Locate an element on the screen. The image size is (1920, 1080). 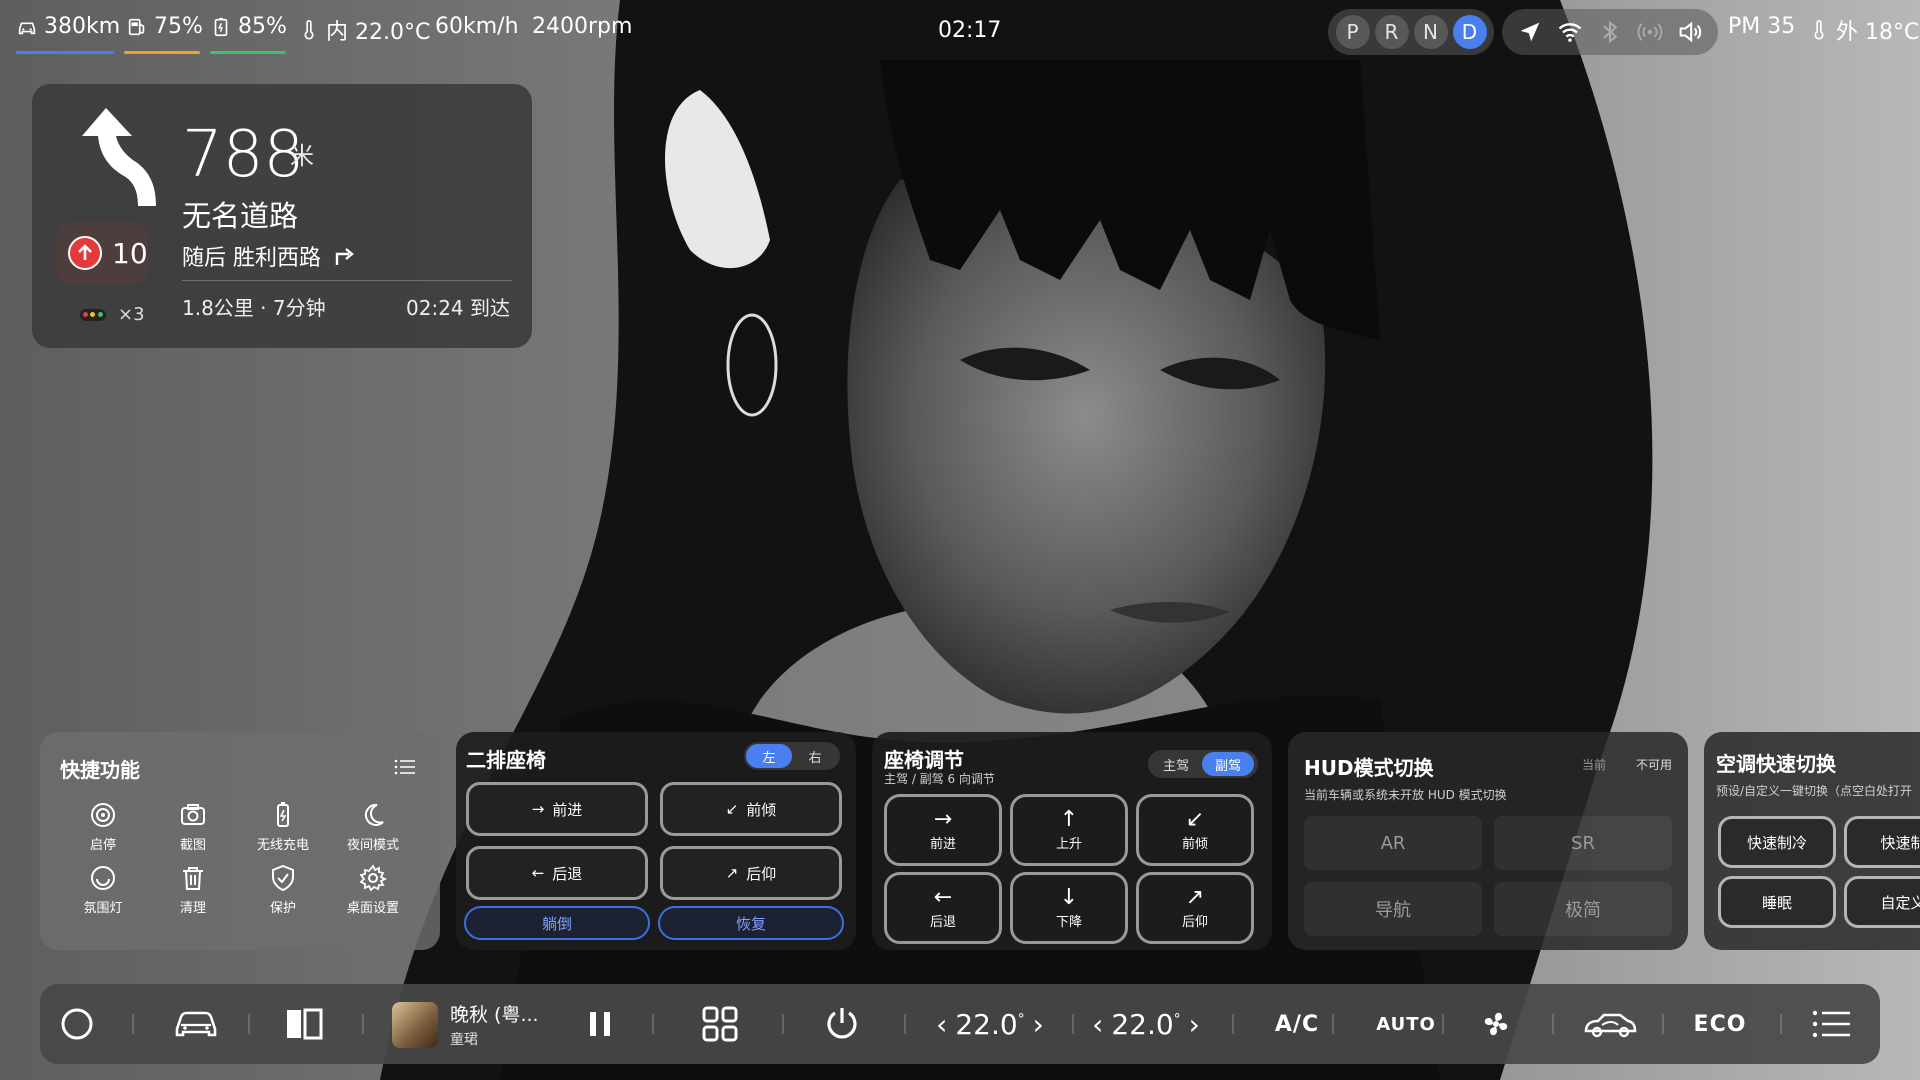
power-button is located at coordinates (842, 1024).